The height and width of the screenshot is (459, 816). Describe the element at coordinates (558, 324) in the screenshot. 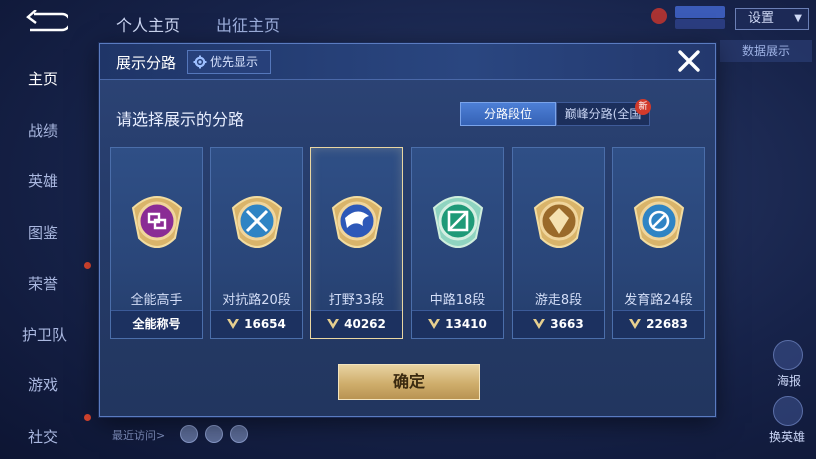

I see `lane-score: 3663` at that location.